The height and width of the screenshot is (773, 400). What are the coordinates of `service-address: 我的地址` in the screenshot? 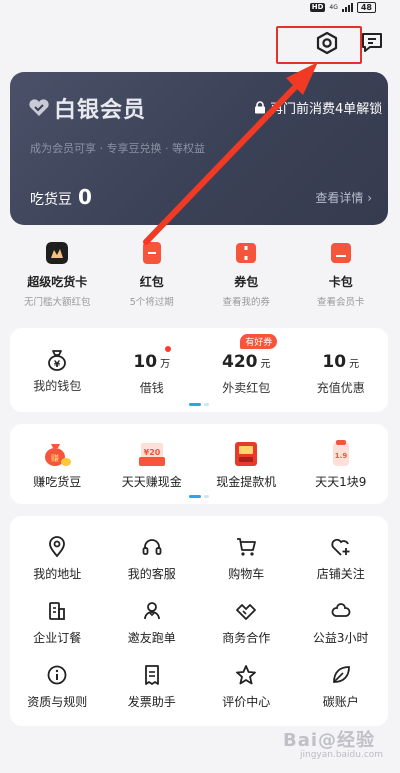 It's located at (57, 568).